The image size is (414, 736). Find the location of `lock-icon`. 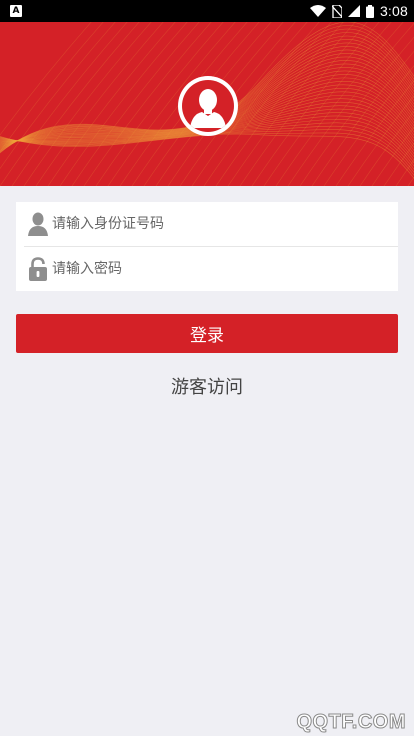

lock-icon is located at coordinates (38, 269).